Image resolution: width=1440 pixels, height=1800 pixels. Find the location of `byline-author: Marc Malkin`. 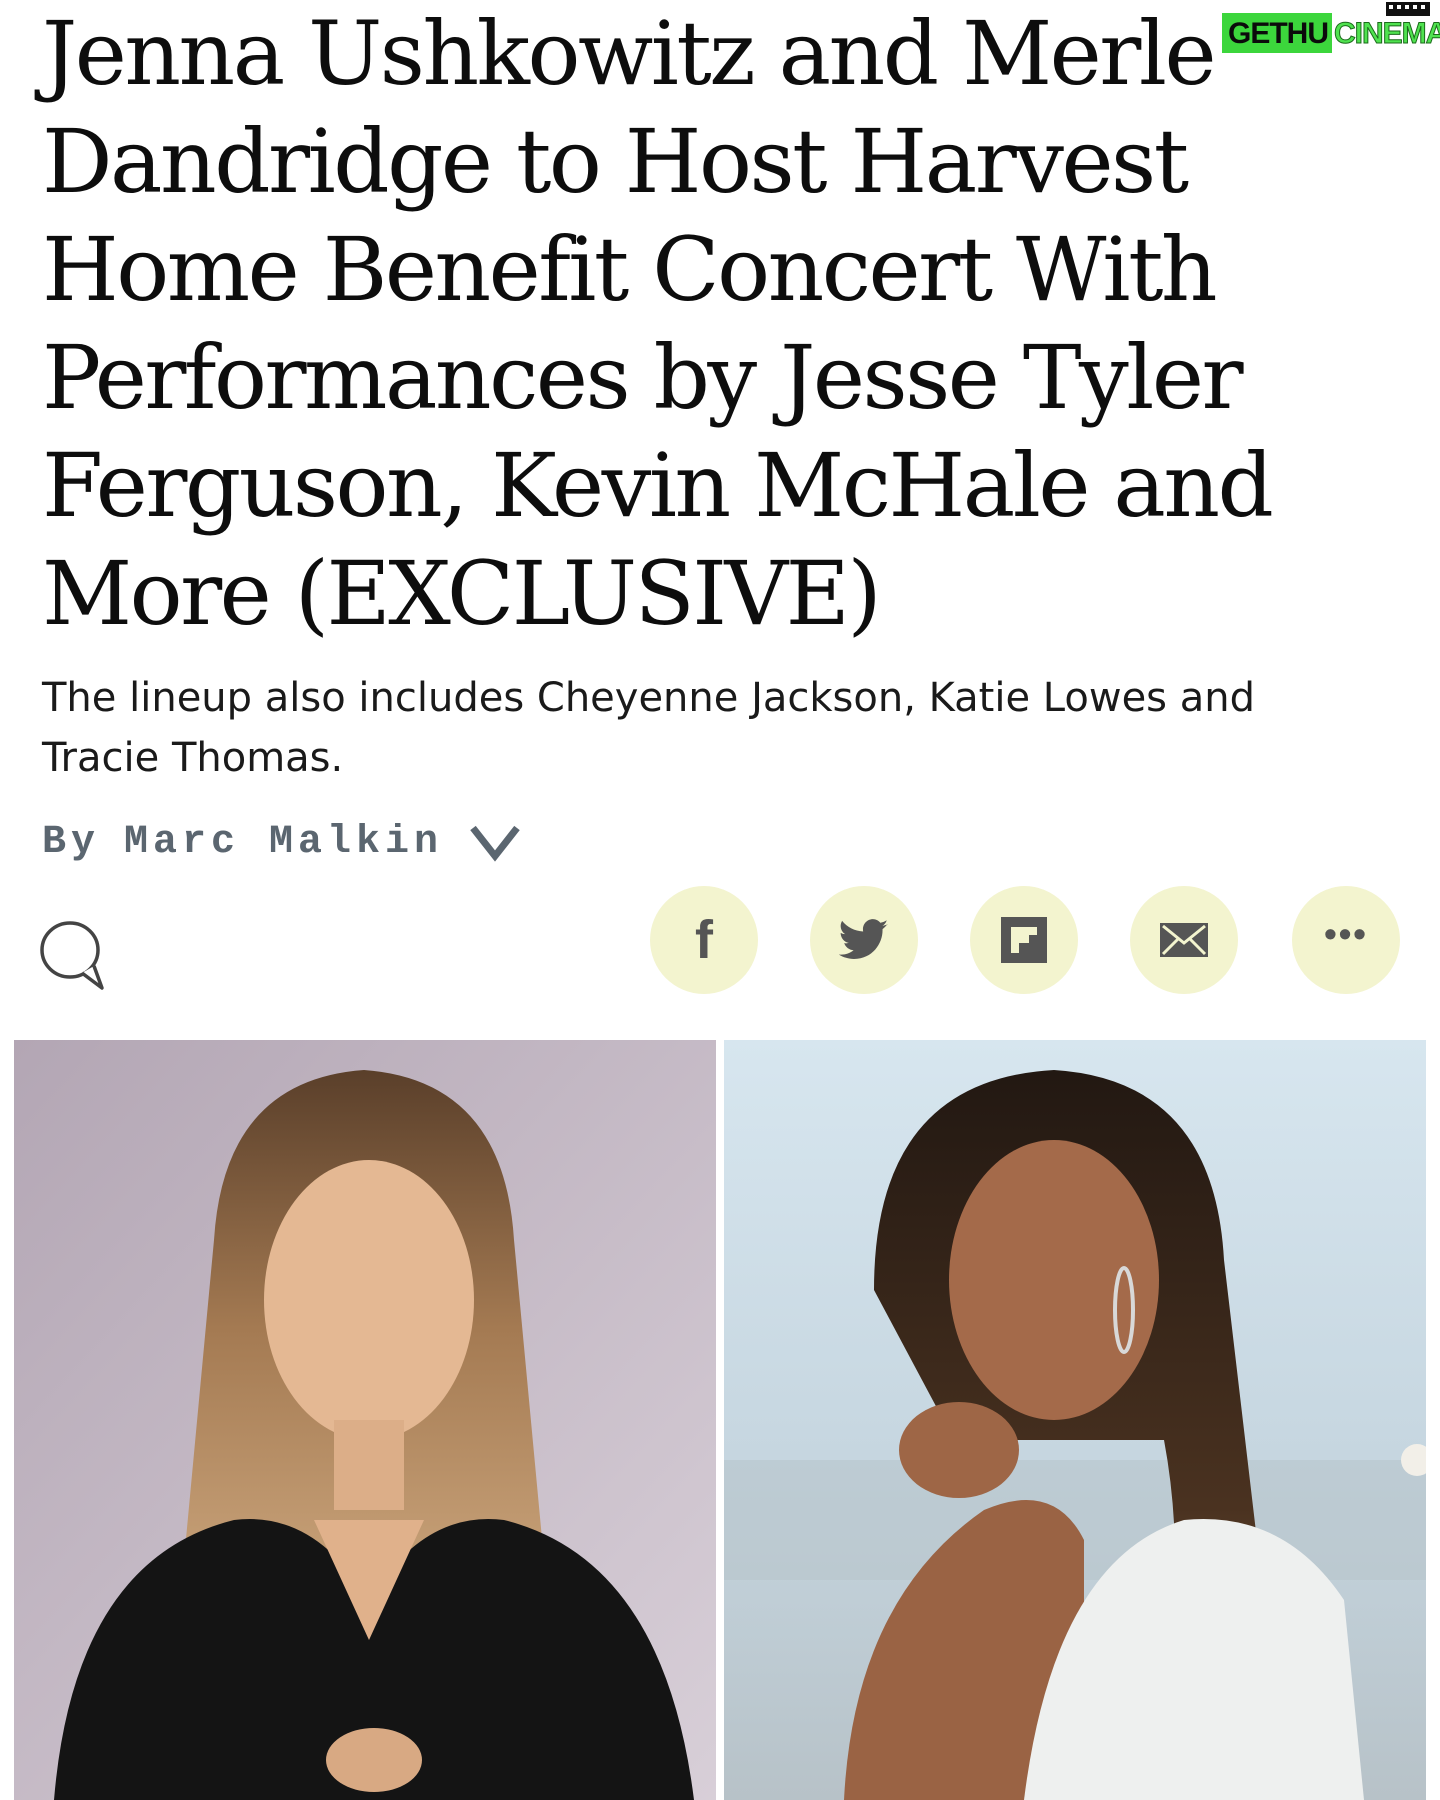

byline-author: Marc Malkin is located at coordinates (283, 842).